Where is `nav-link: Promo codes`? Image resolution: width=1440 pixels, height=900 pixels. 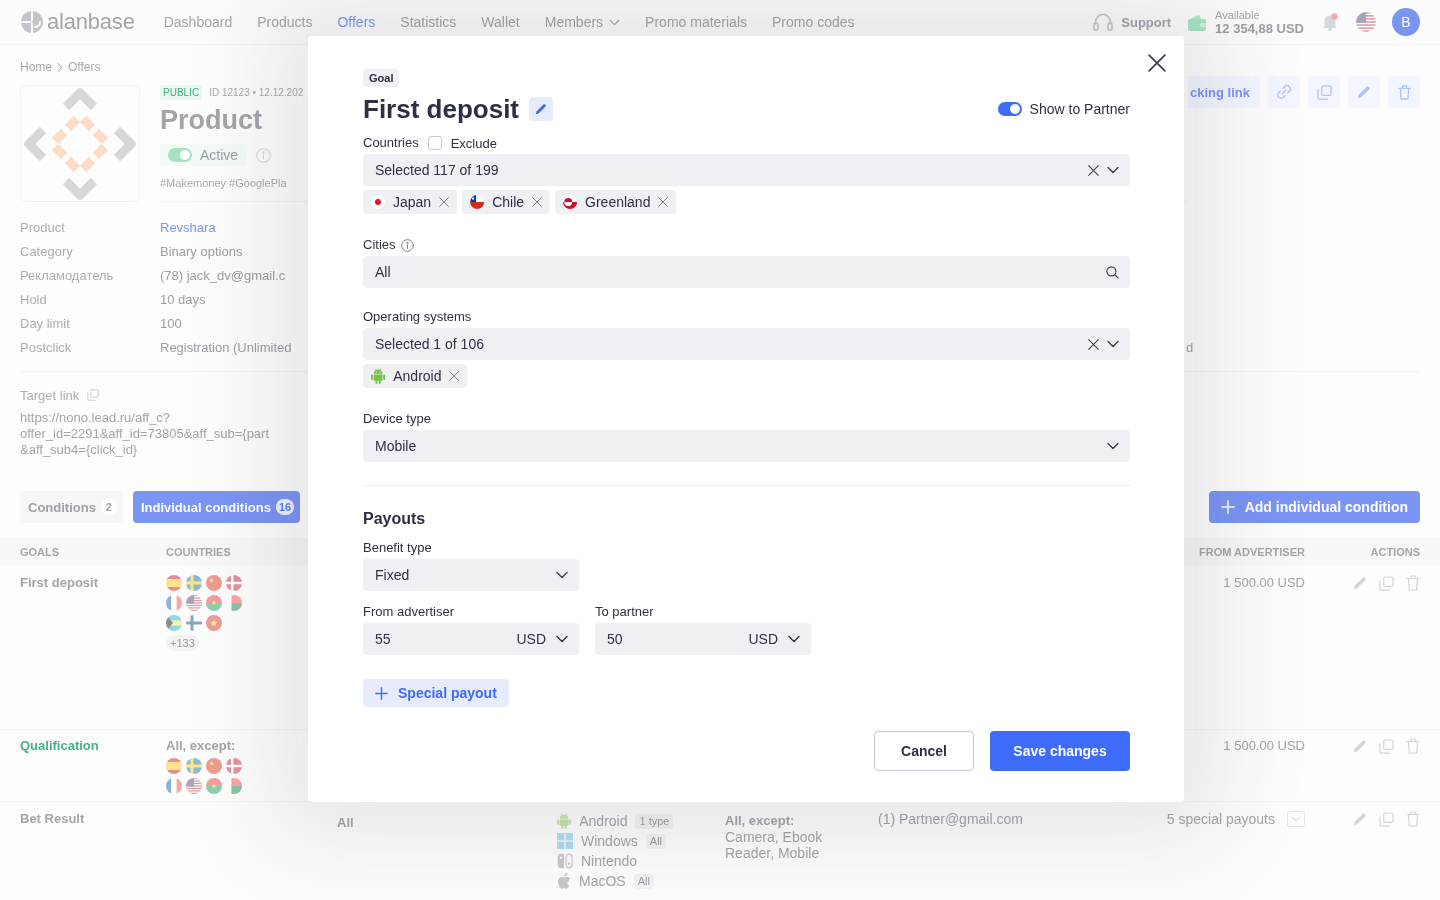
nav-link: Promo codes is located at coordinates (813, 22).